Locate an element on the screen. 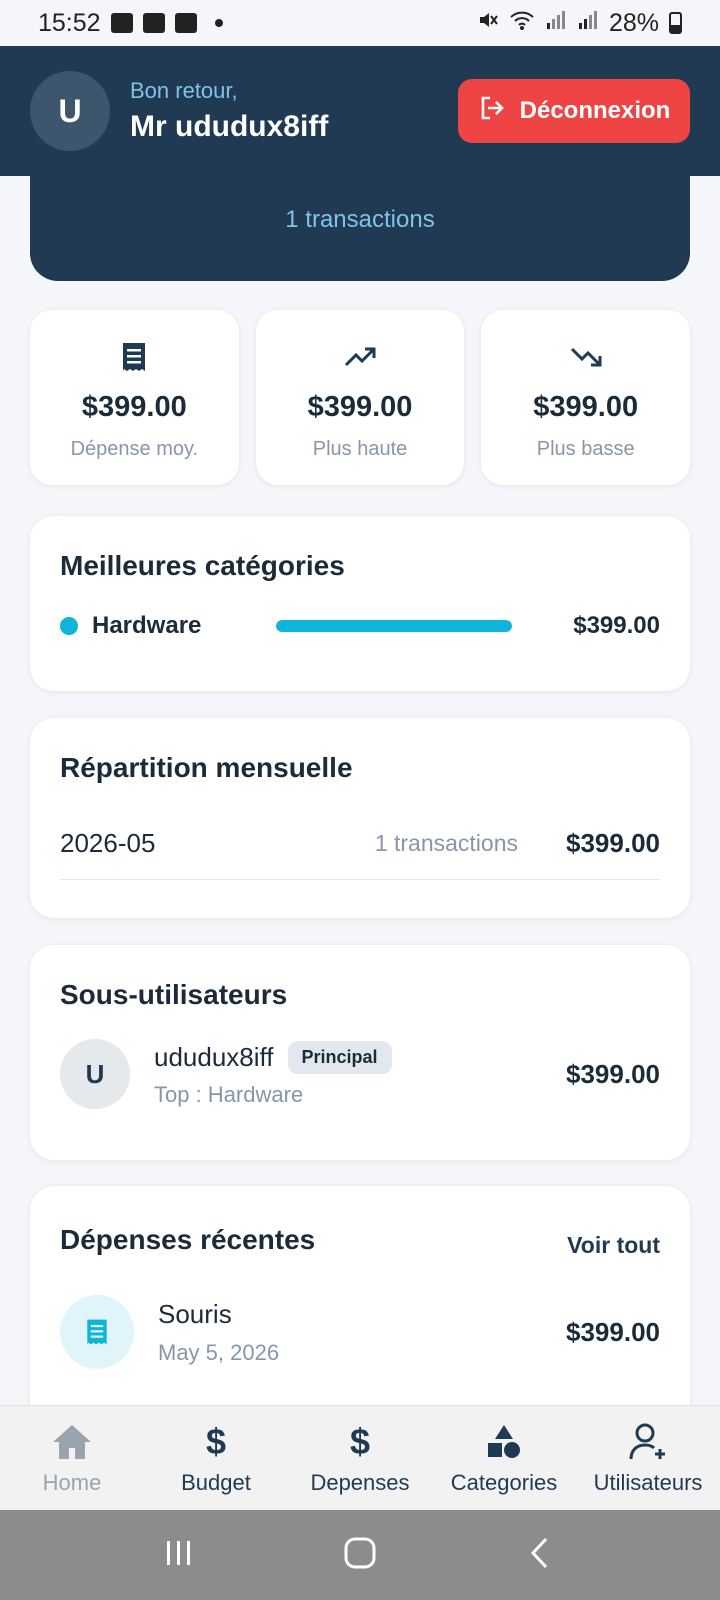 This screenshot has height=1600, width=720. app-header: U Bon retour, Mr ududux8iff Déconnexion is located at coordinates (360, 111).